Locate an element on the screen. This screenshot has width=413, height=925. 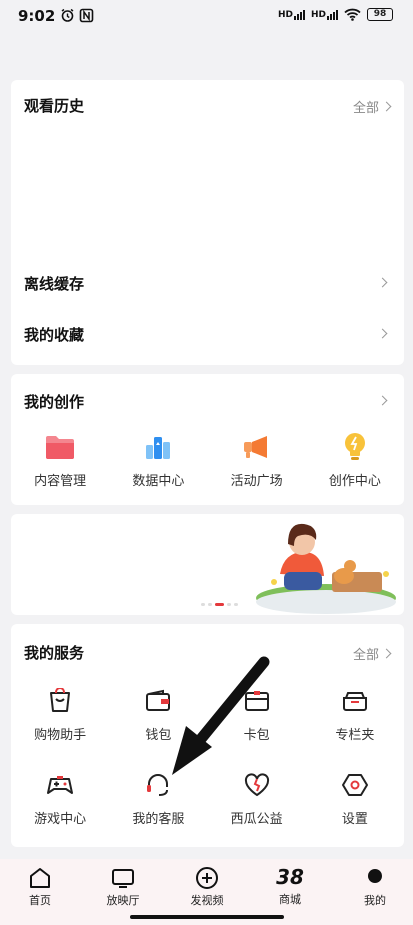
services-all-button: 全部 is located at coordinates (372, 653).